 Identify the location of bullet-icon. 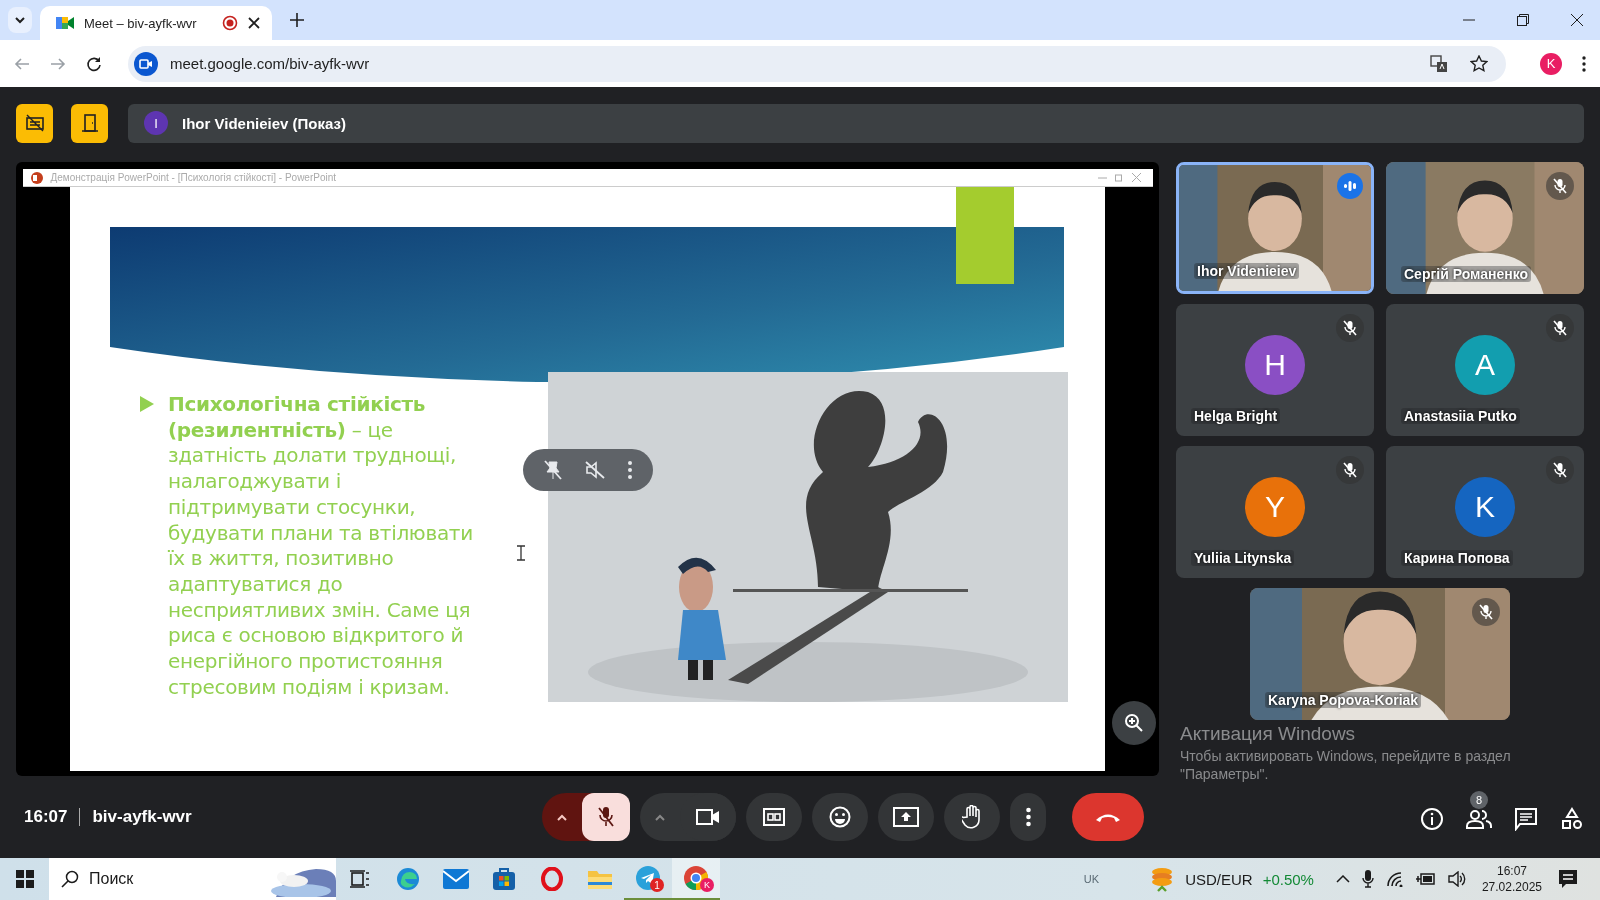
(147, 404).